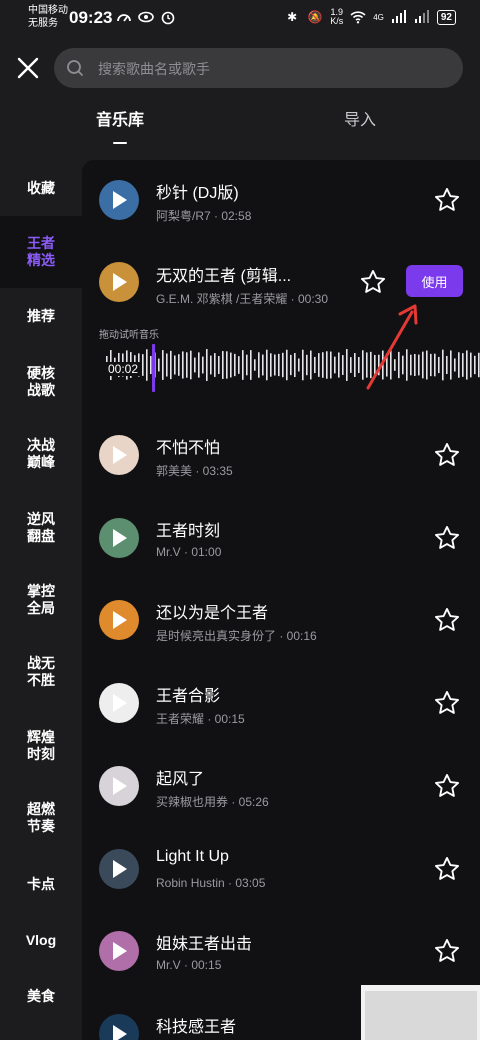  I want to click on sidebar-item-recommended: 推荐, so click(41, 316).